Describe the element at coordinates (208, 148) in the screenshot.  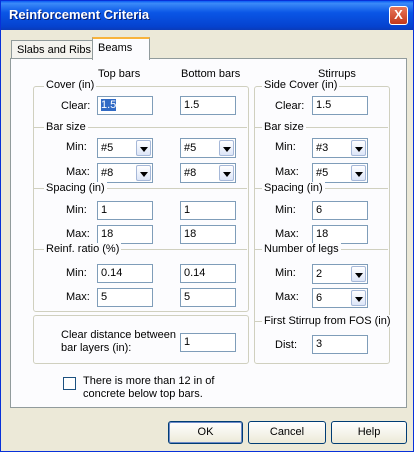
I see `bottom-bar-size-min-select: #5` at that location.